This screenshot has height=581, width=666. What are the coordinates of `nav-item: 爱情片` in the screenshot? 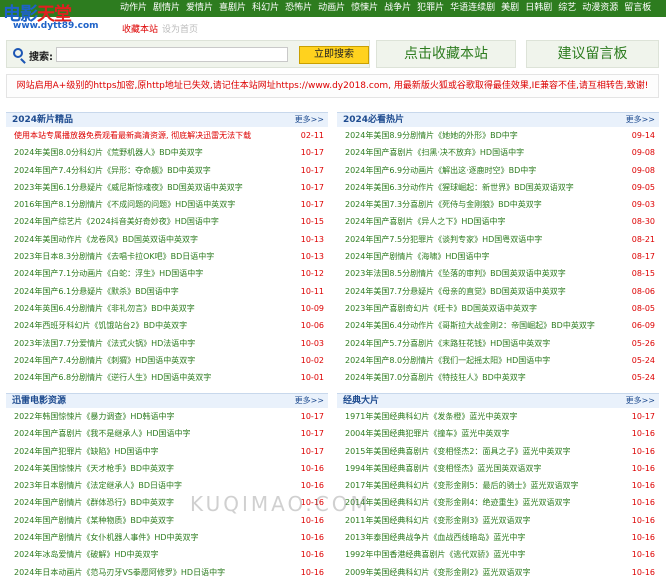 It's located at (199, 8).